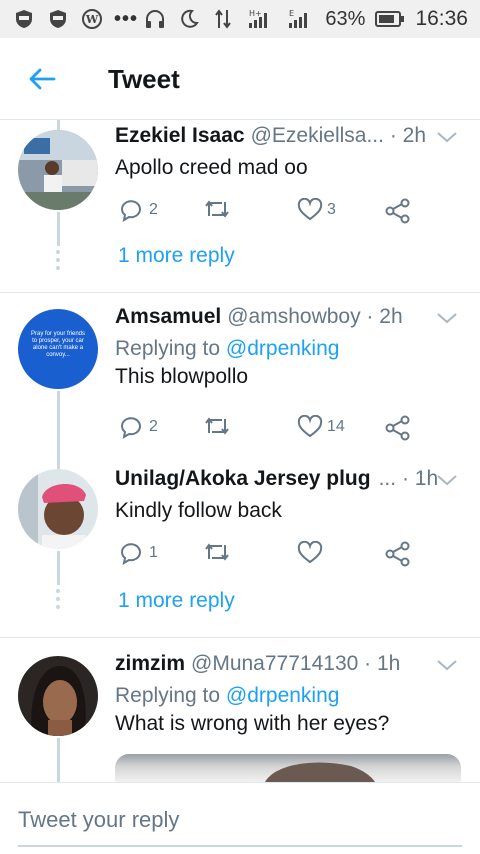 The width and height of the screenshot is (480, 854). What do you see at coordinates (274, 664) in the screenshot?
I see `user-handle: @Muna77714130` at bounding box center [274, 664].